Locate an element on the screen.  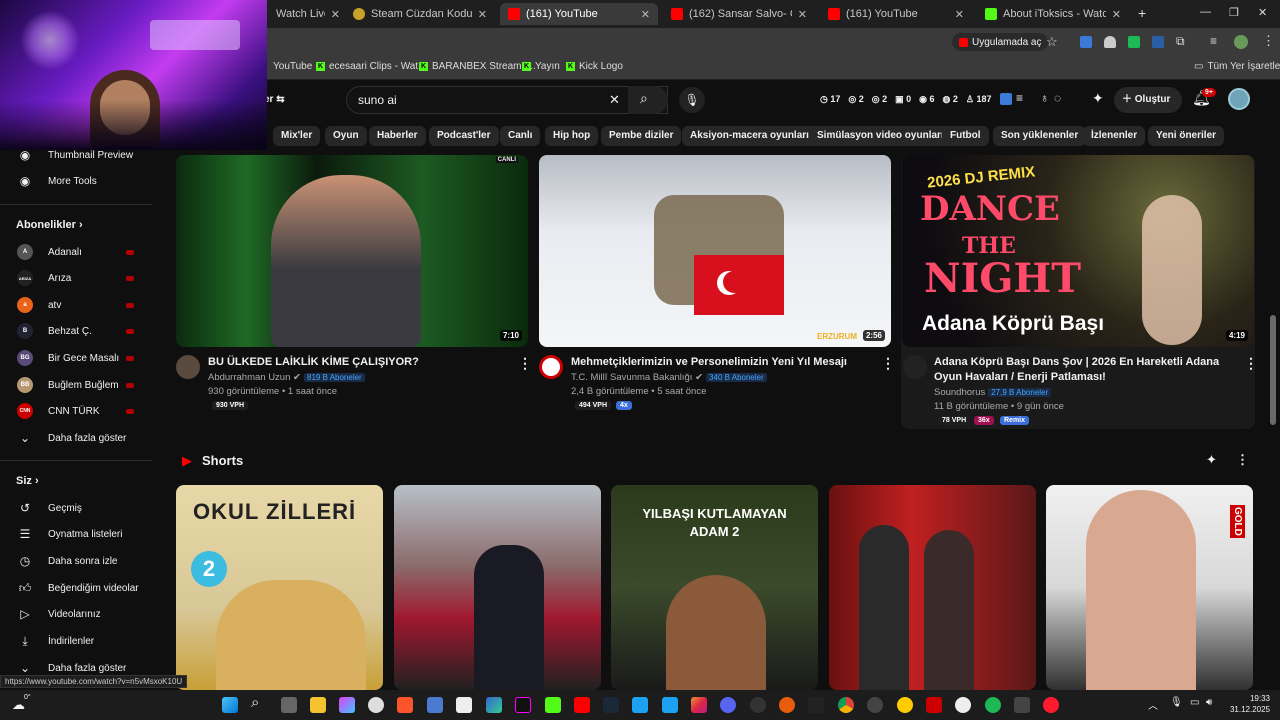
twitter-icon is located at coordinates (640, 705).